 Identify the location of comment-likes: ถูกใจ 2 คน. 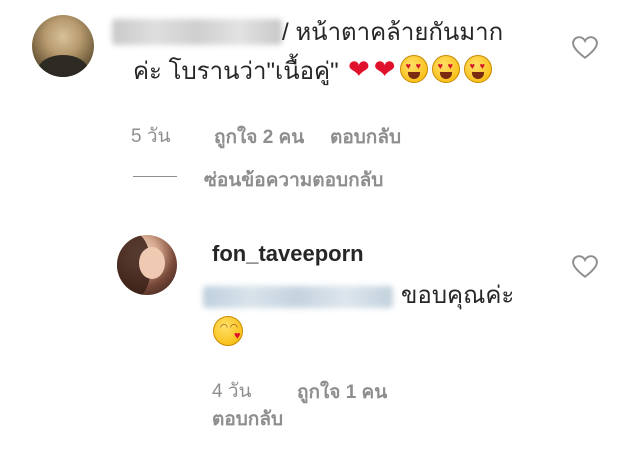
(259, 137).